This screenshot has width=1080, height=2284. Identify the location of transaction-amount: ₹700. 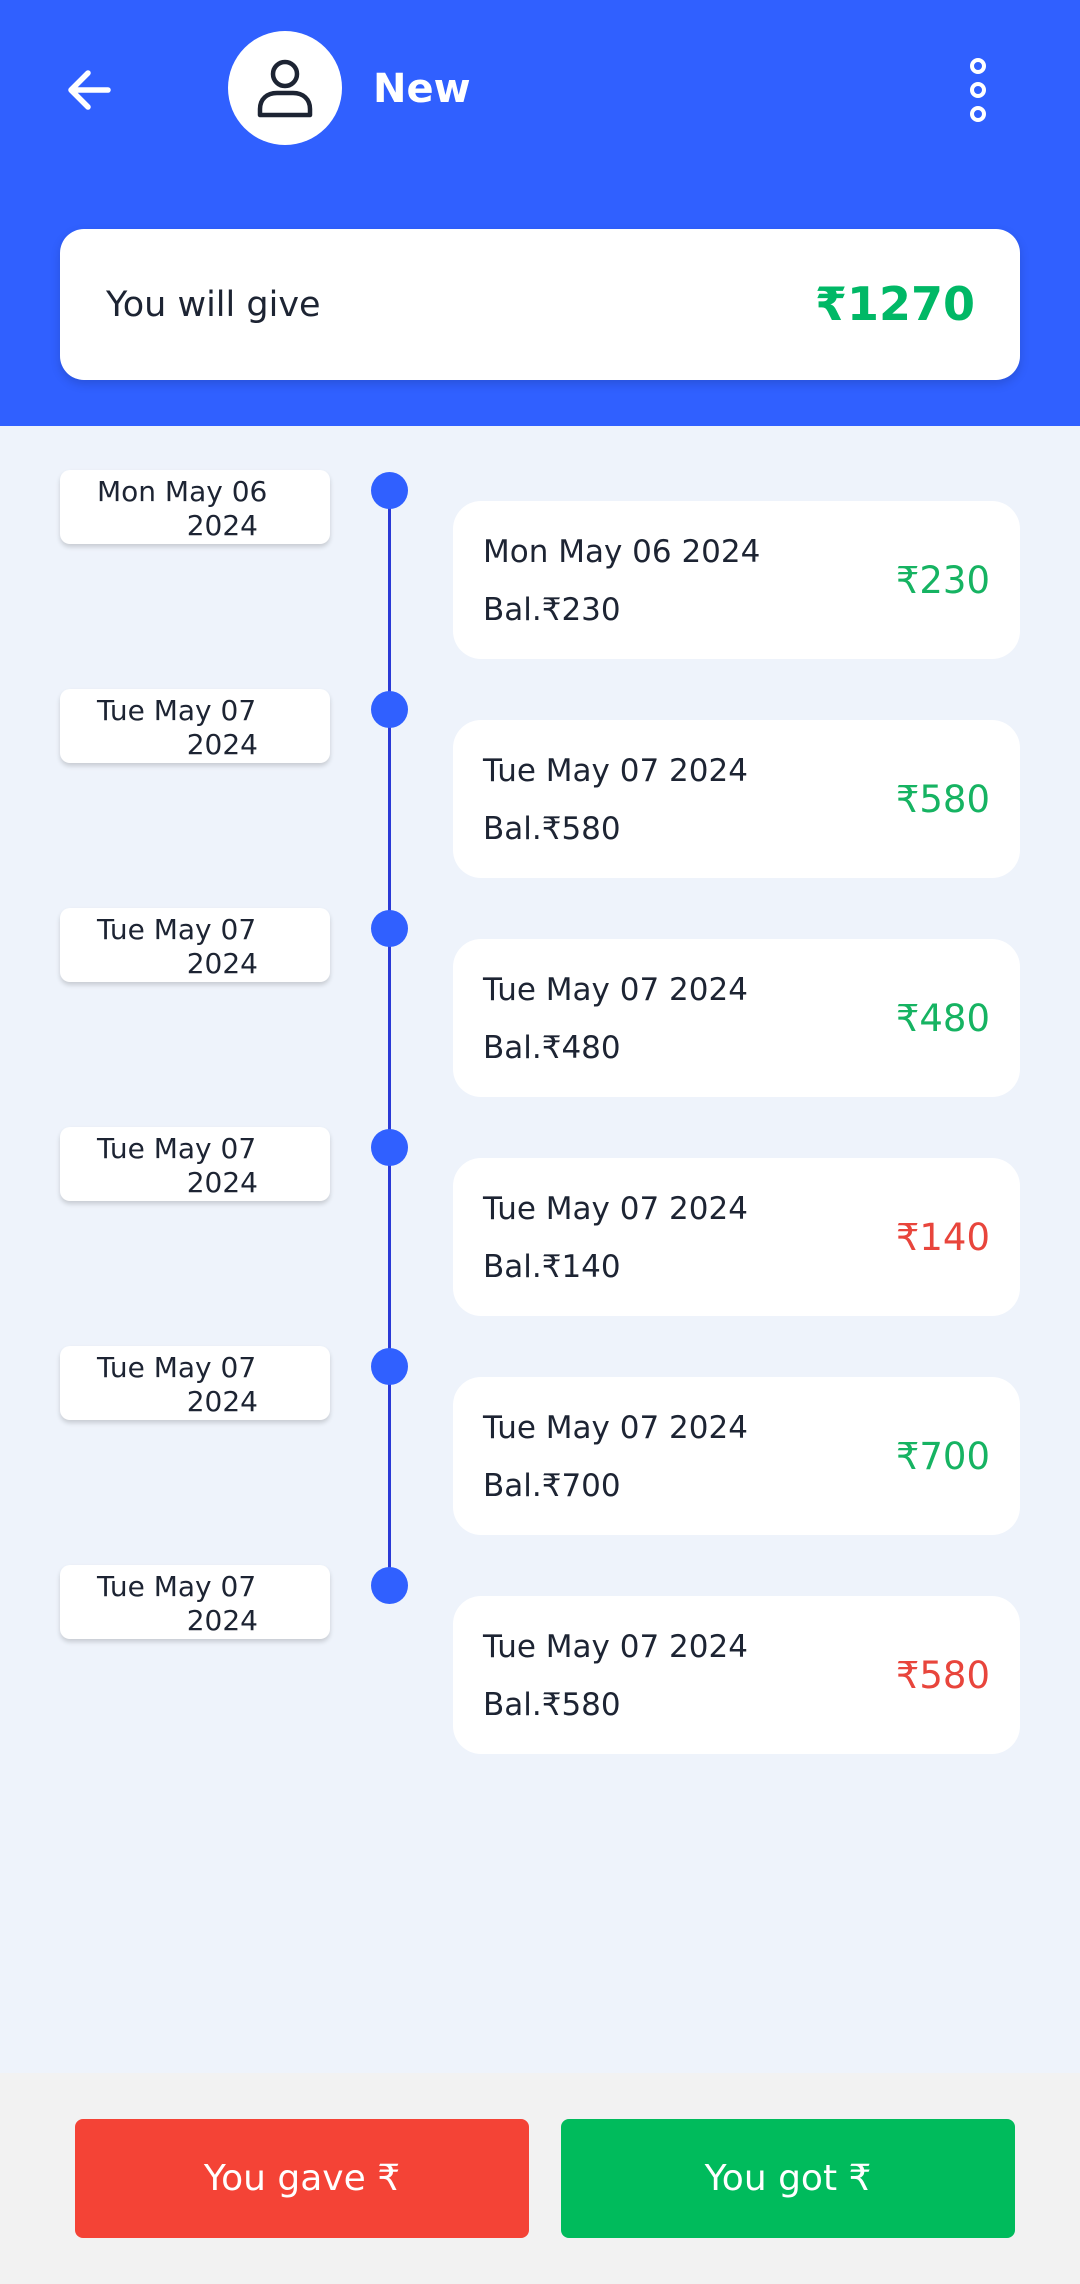
(942, 1456).